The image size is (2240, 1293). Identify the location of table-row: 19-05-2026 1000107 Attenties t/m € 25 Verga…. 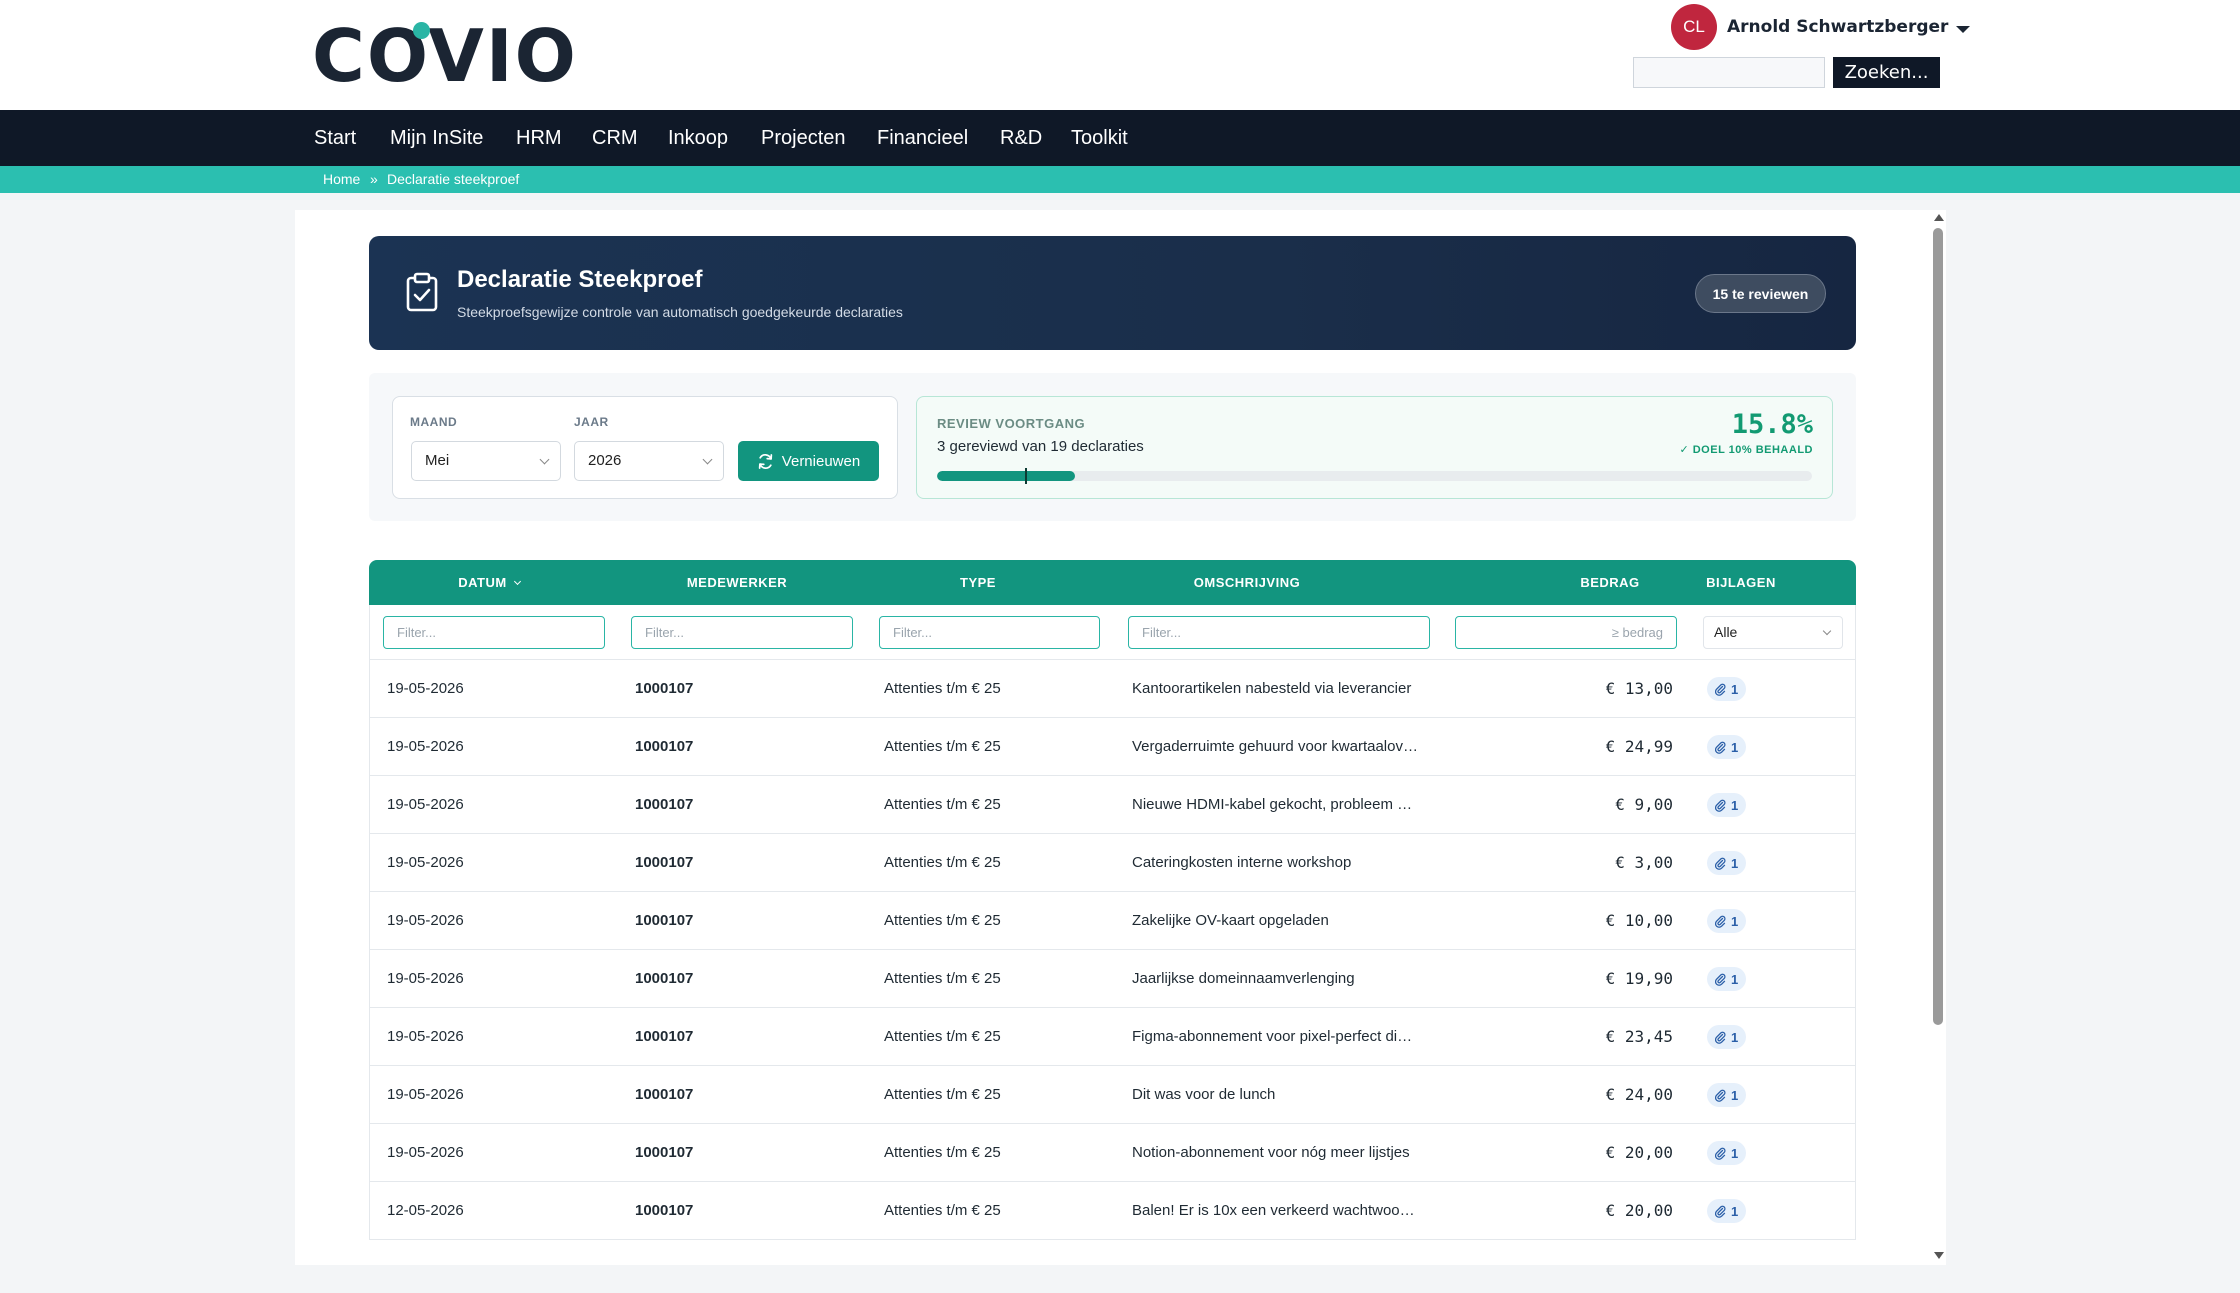
(1112, 747).